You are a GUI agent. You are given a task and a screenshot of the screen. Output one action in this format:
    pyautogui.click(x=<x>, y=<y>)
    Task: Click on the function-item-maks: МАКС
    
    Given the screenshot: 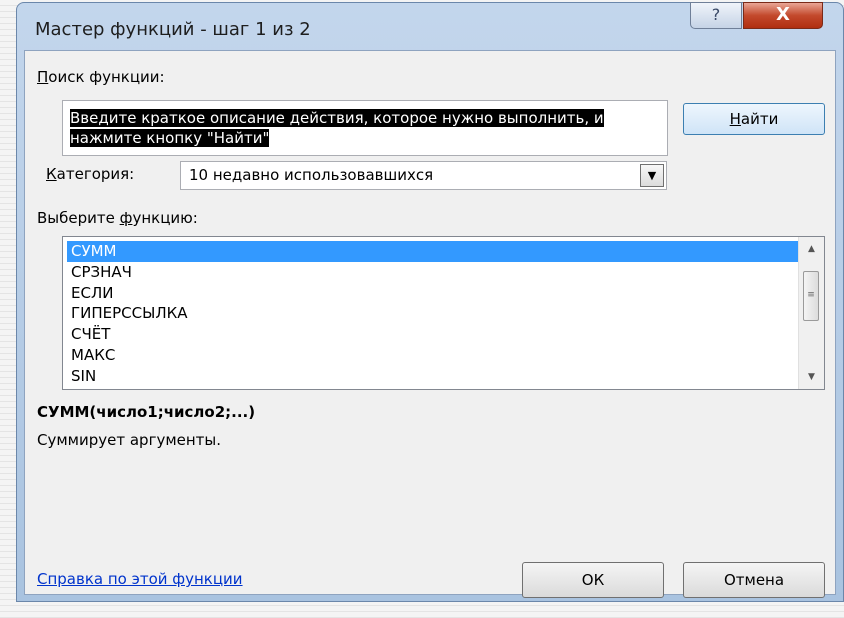 What is the action you would take?
    pyautogui.click(x=433, y=355)
    